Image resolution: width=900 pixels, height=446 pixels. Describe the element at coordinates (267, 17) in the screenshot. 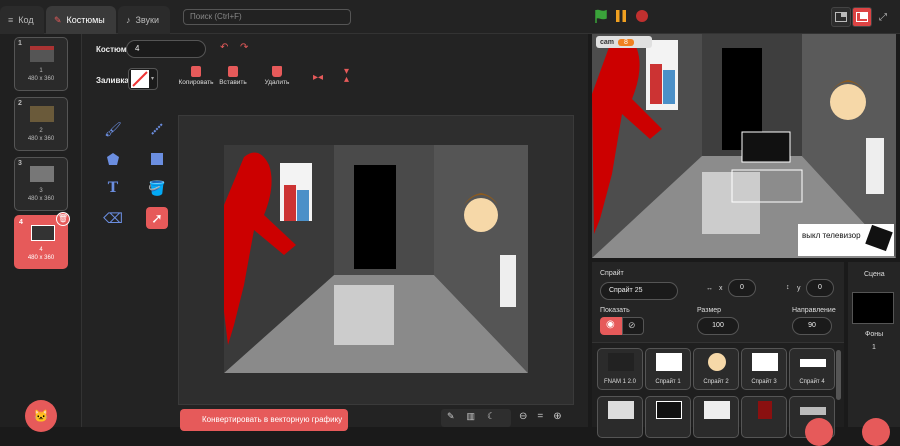

I see `search-input: Поиск (Ctrl+F)` at that location.